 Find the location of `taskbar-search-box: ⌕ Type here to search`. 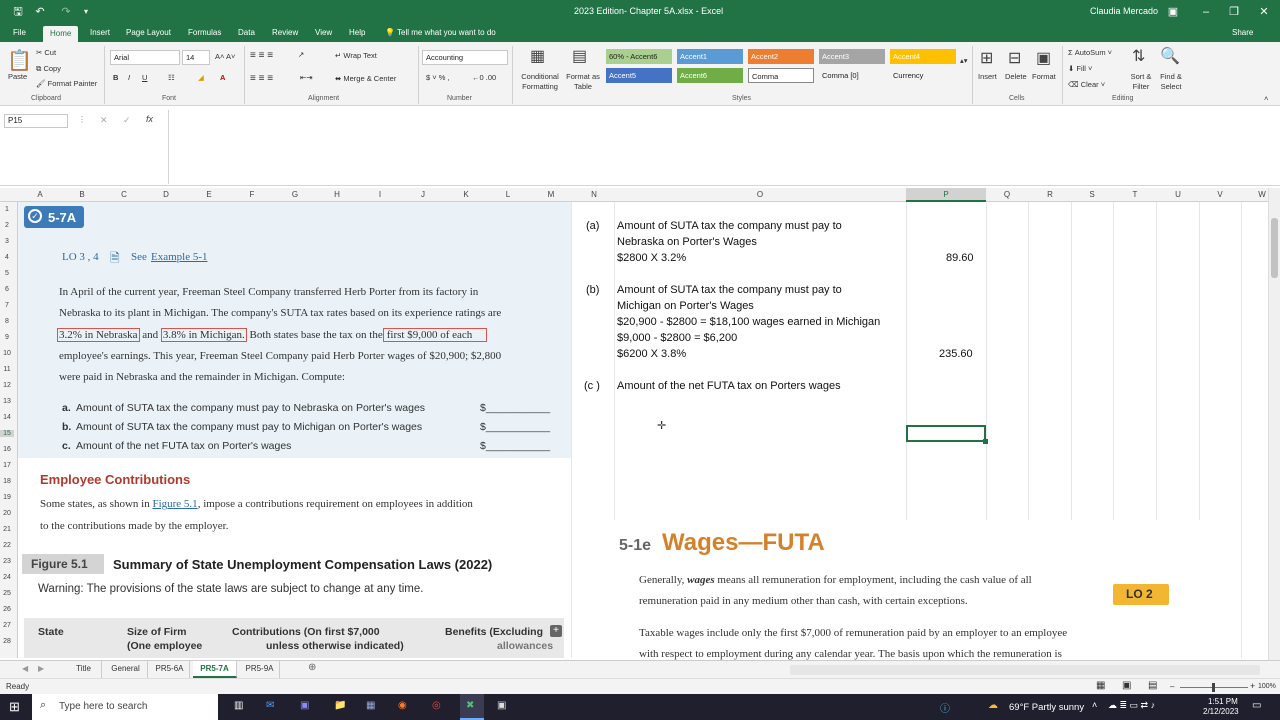

taskbar-search-box: ⌕ Type here to search is located at coordinates (125, 707).